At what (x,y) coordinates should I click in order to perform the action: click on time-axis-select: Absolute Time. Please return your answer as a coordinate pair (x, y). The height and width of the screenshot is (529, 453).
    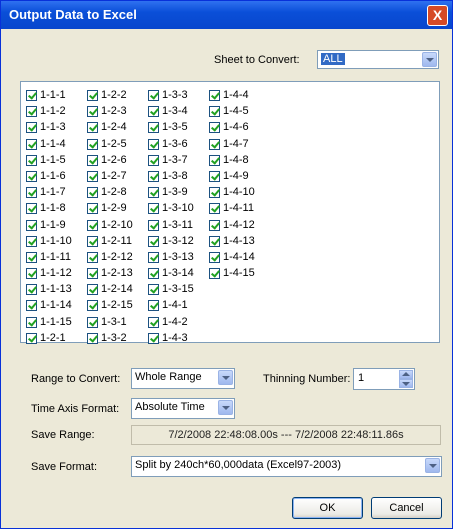
    Looking at the image, I should click on (183, 408).